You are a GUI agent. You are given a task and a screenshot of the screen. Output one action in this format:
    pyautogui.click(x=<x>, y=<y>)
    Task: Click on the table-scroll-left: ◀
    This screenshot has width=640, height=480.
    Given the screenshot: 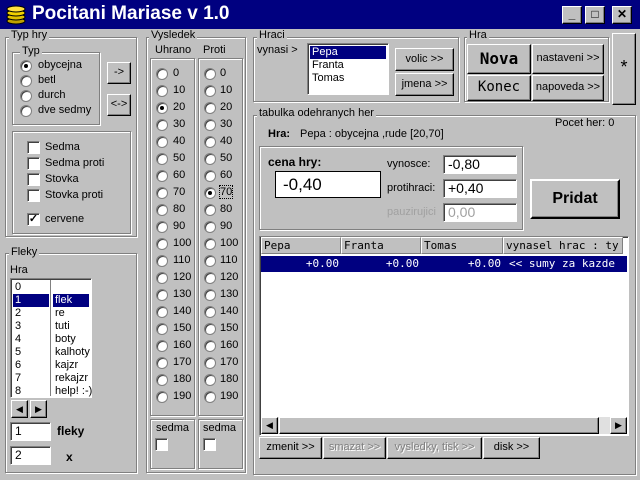 What is the action you would take?
    pyautogui.click(x=269, y=425)
    